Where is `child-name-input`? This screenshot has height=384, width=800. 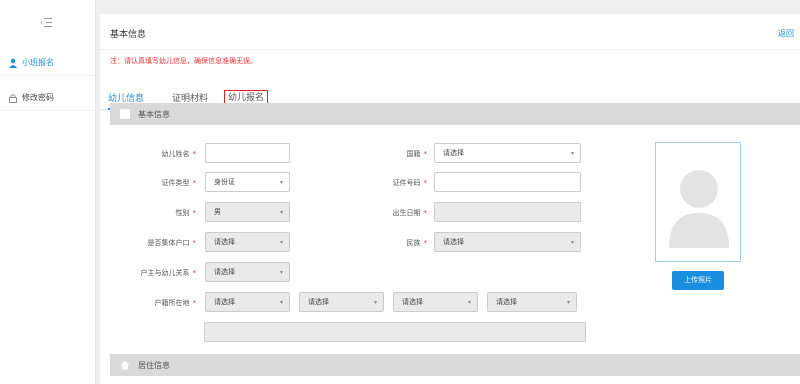 child-name-input is located at coordinates (247, 153).